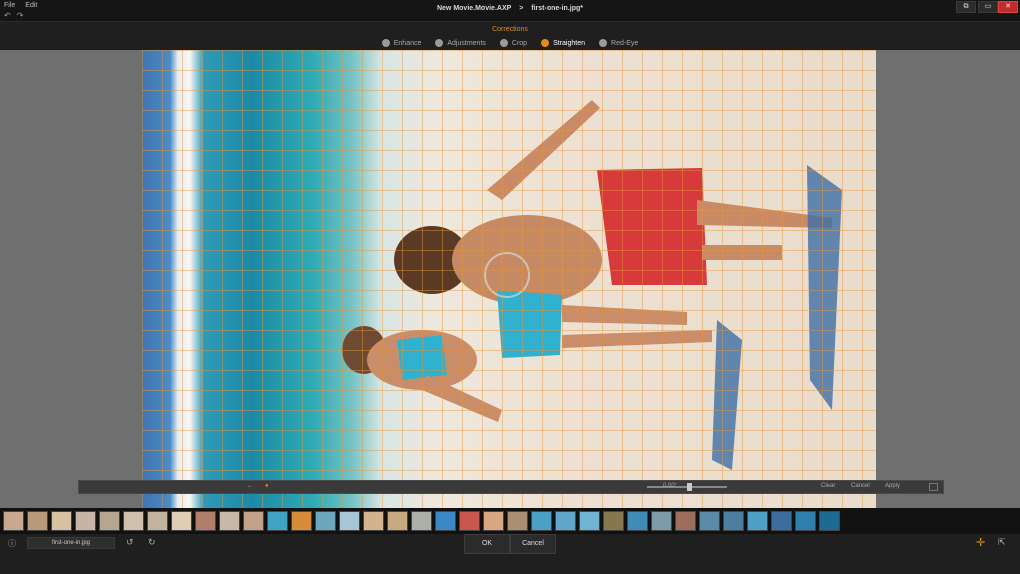 The width and height of the screenshot is (1020, 574). I want to click on bar-toggle-icon, so click(933, 487).